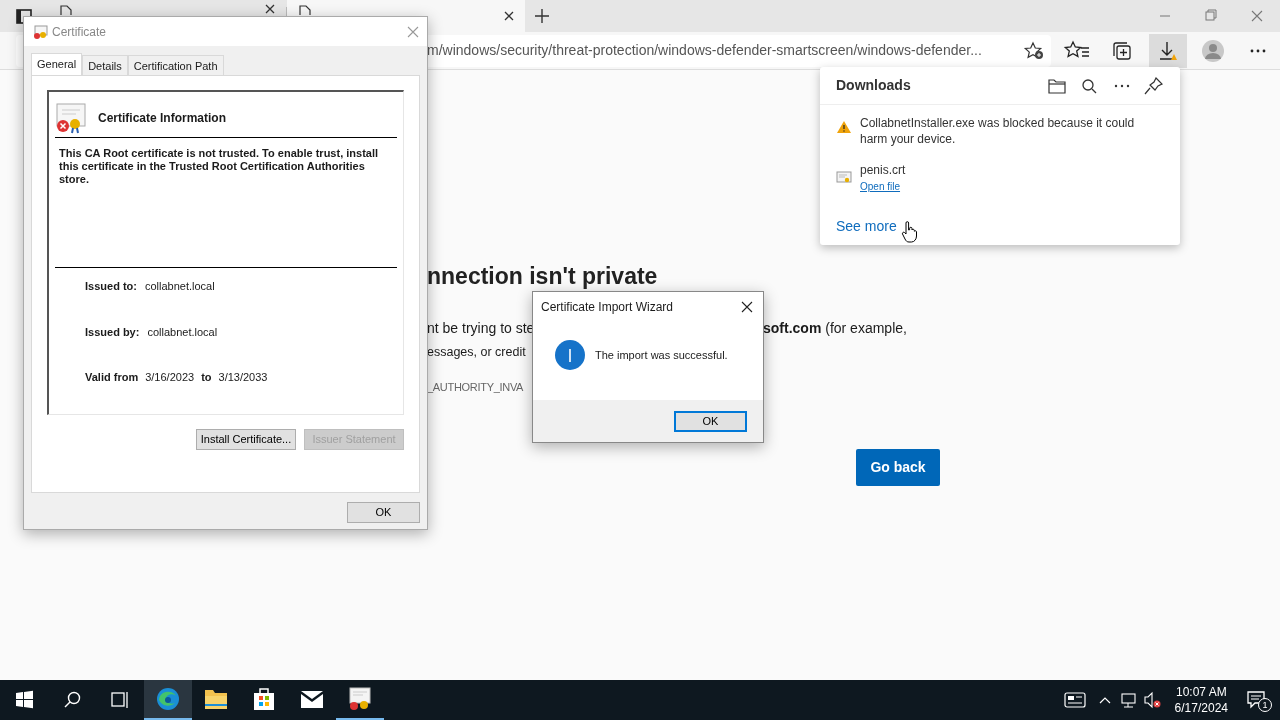 This screenshot has width=1280, height=720. I want to click on file-name: penis.crt, so click(883, 170).